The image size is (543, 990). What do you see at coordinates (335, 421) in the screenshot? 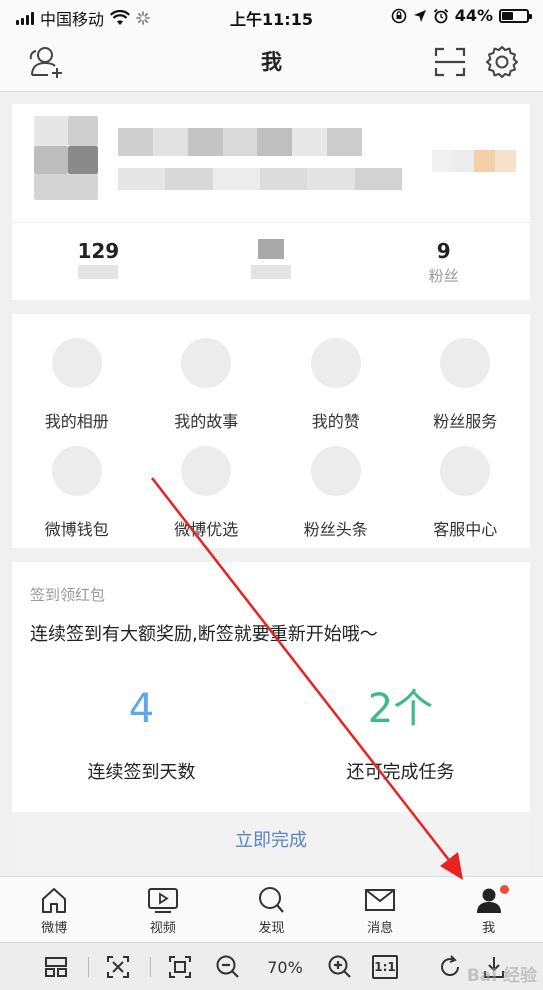
I see `grid-item-label: 我的赞` at bounding box center [335, 421].